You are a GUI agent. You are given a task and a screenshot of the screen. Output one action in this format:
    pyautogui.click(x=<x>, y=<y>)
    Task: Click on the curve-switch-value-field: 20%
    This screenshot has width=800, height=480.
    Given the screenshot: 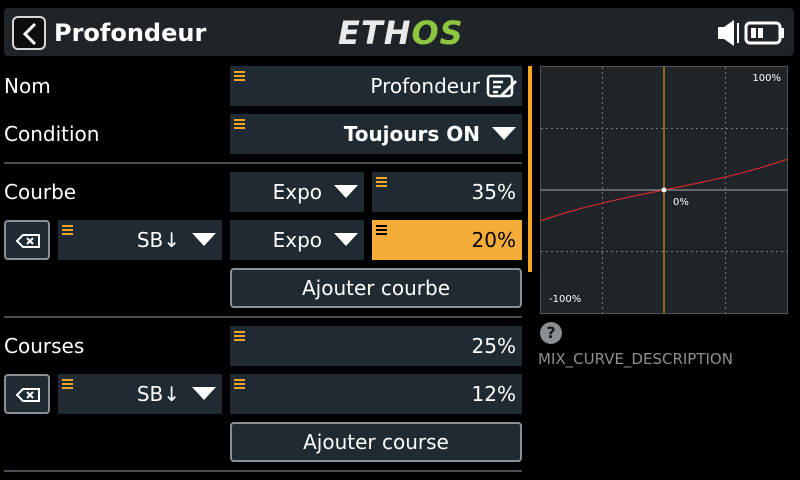 What is the action you would take?
    pyautogui.click(x=447, y=240)
    